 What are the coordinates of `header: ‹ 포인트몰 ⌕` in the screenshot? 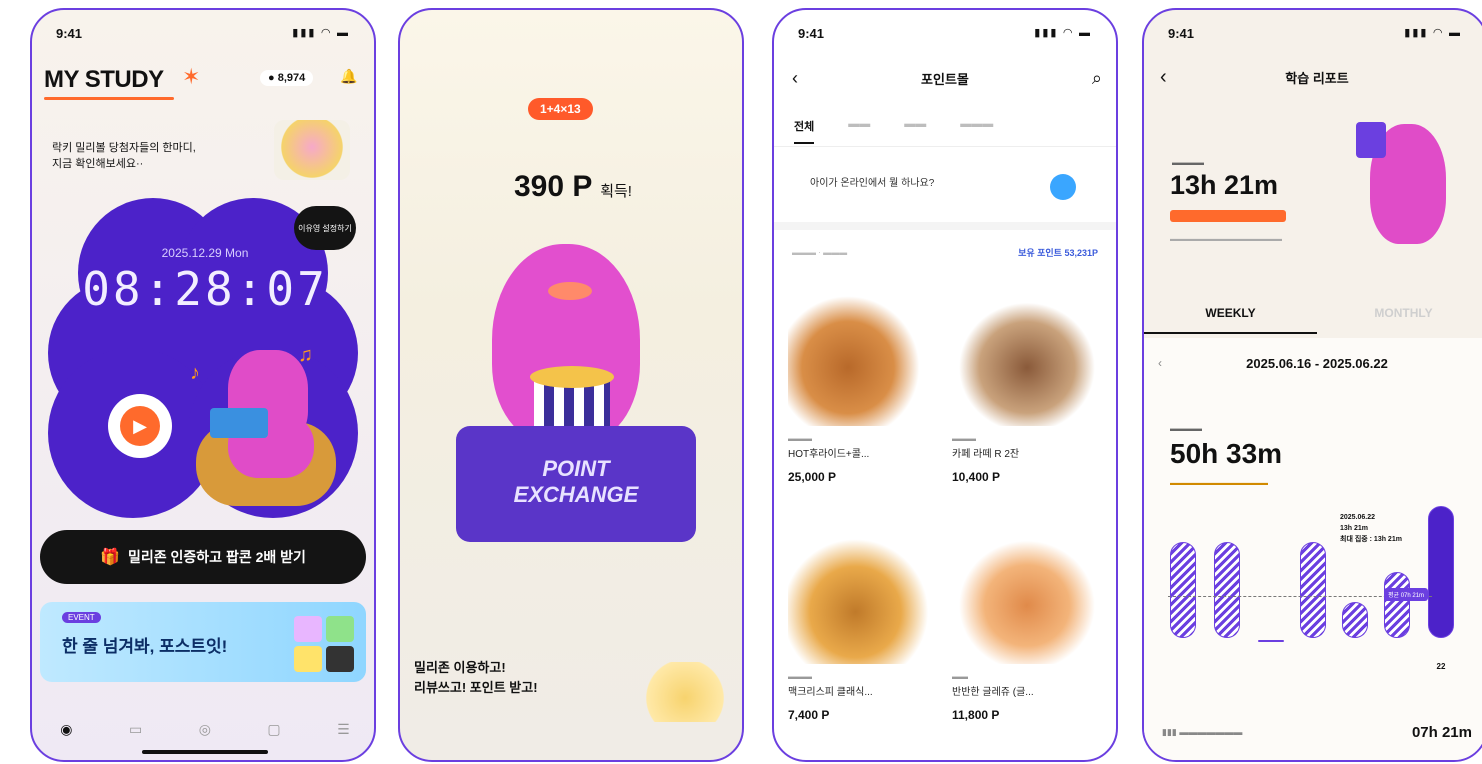 It's located at (945, 78).